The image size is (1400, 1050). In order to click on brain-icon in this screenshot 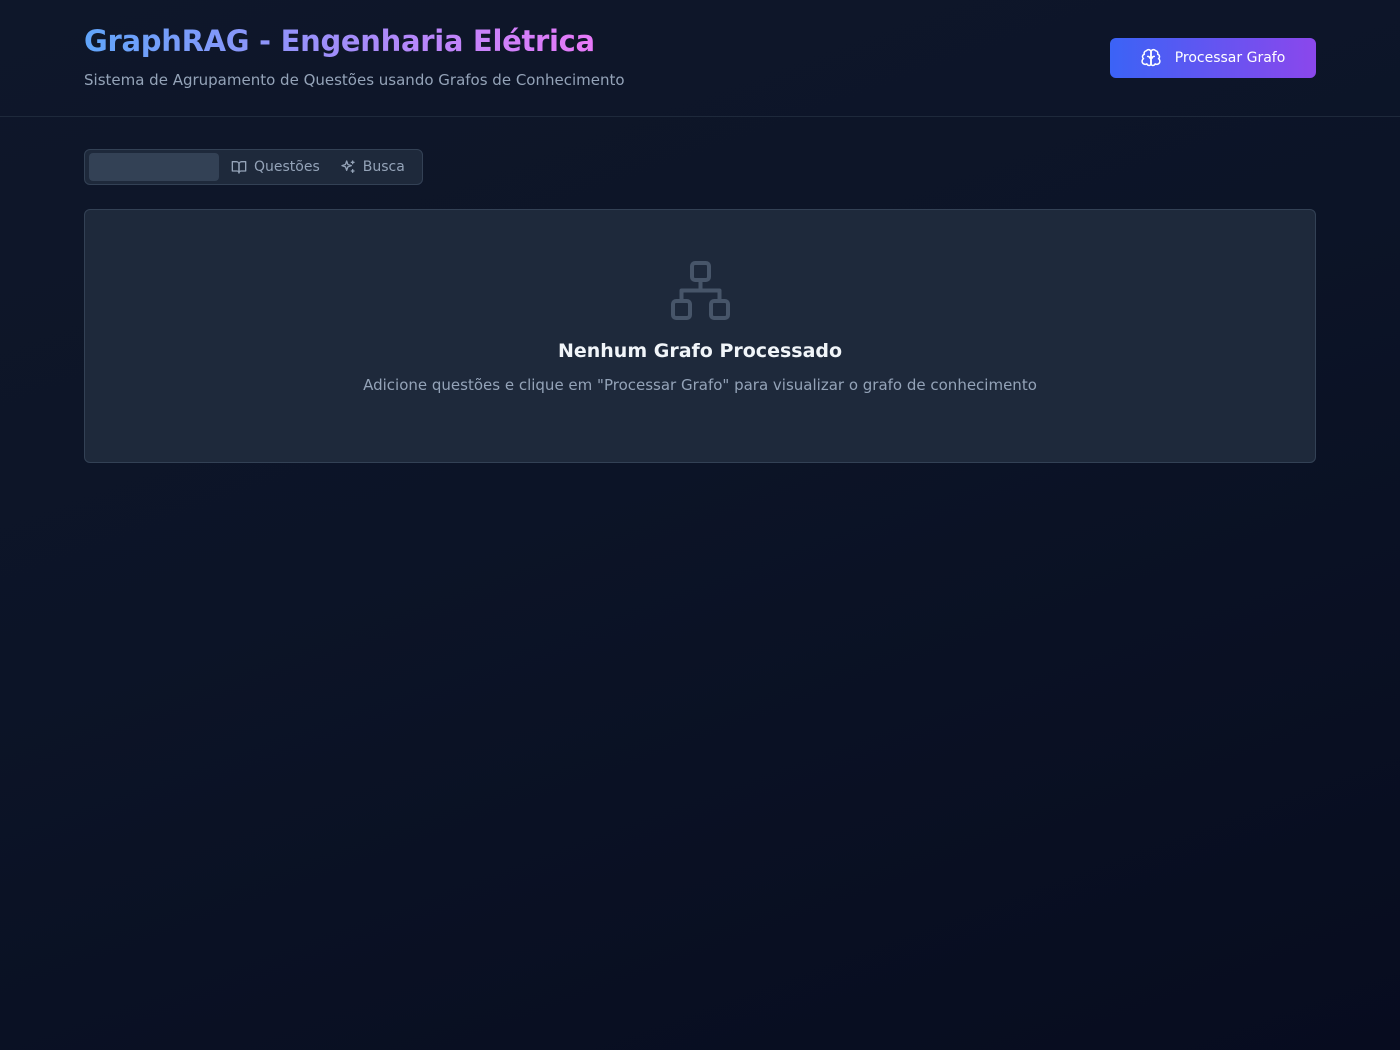, I will do `click(1151, 58)`.